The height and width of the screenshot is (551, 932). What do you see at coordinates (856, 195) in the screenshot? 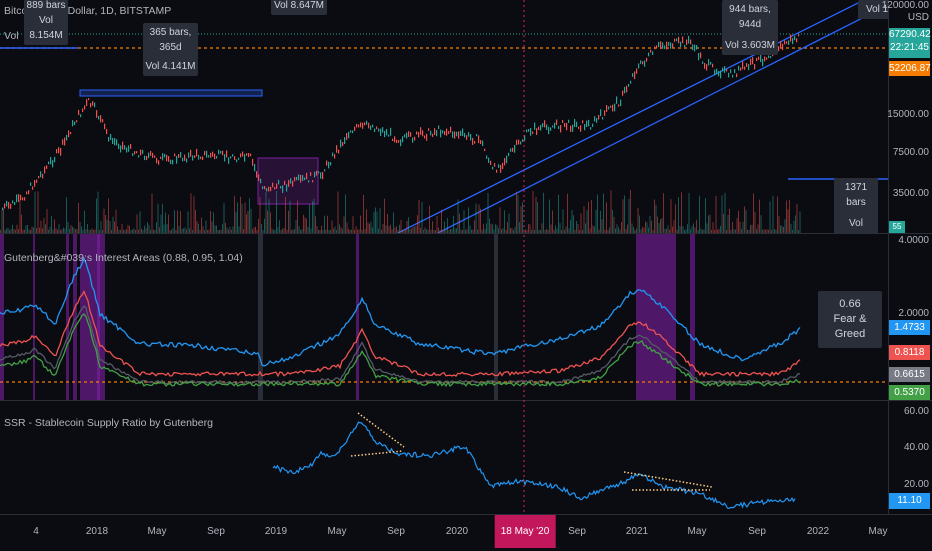
I see `measure-bars: 1371 bars` at bounding box center [856, 195].